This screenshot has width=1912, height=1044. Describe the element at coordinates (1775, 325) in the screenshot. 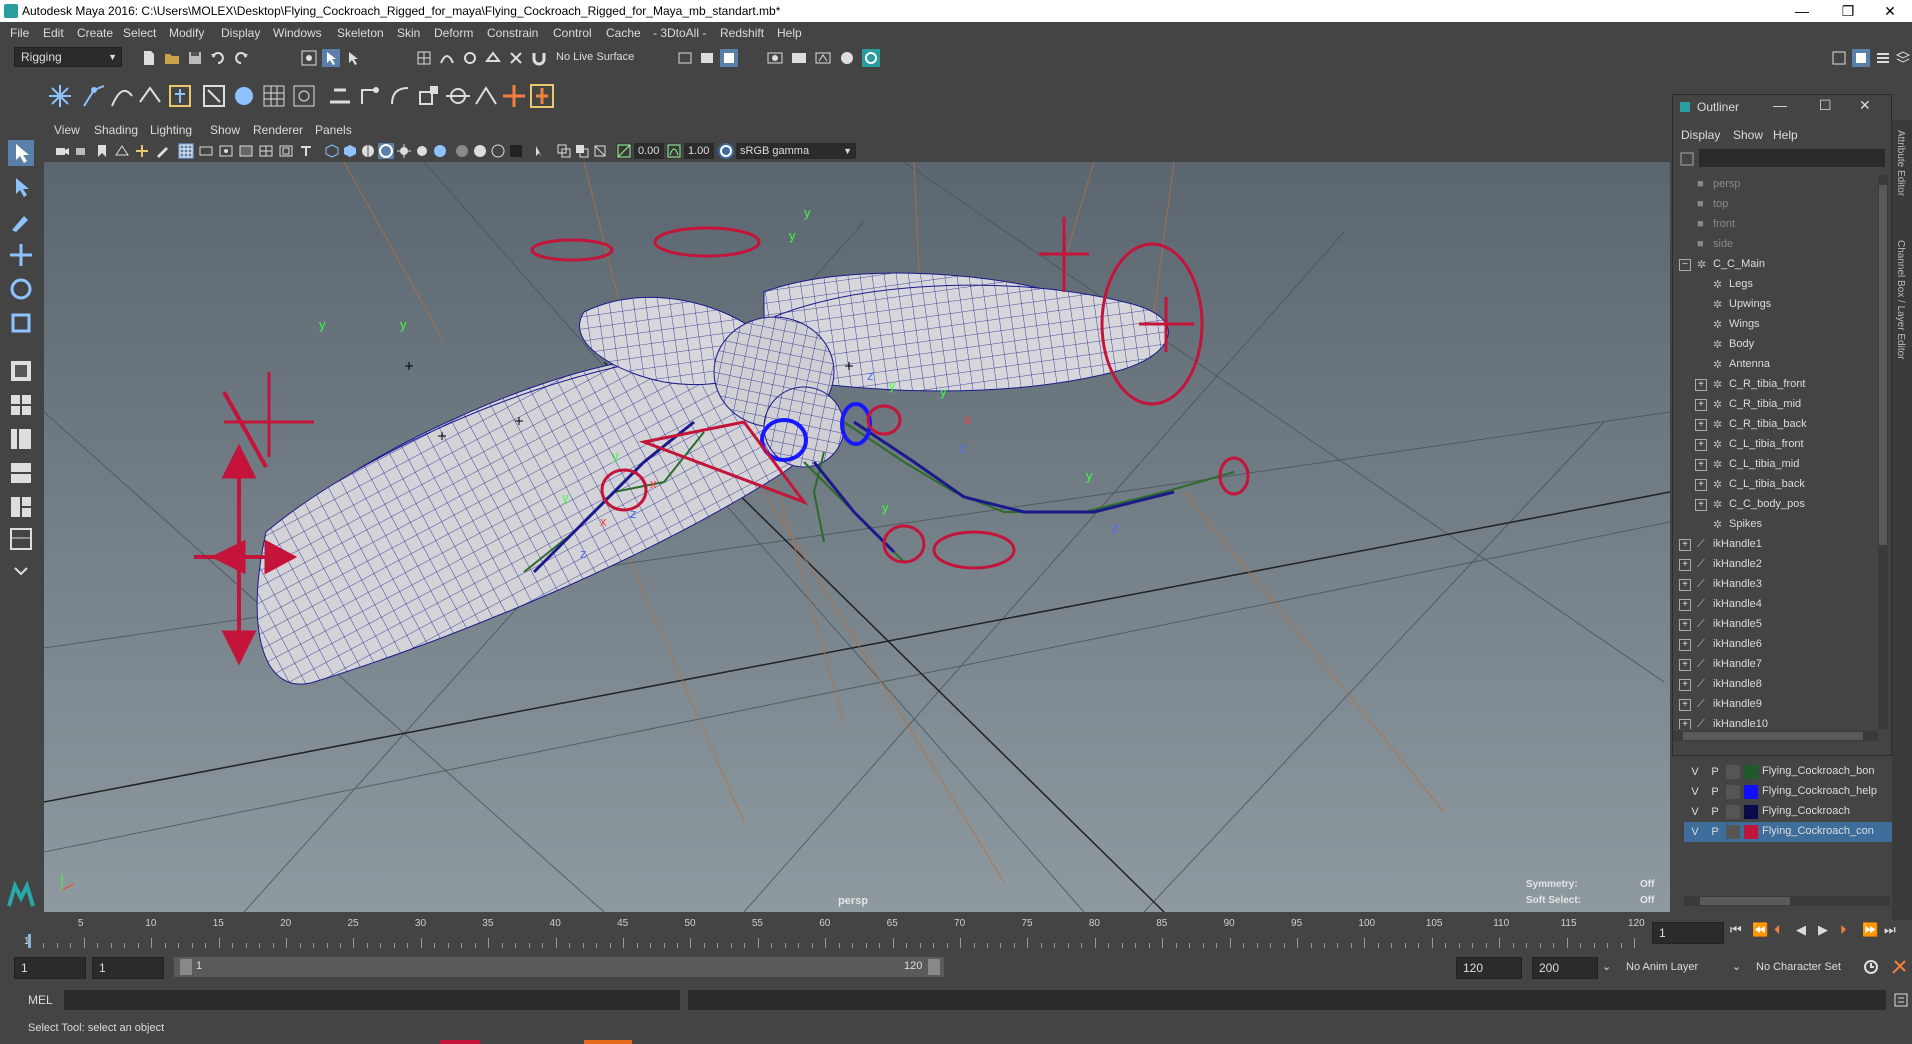

I see `outliner-item: ✲ Wings` at that location.